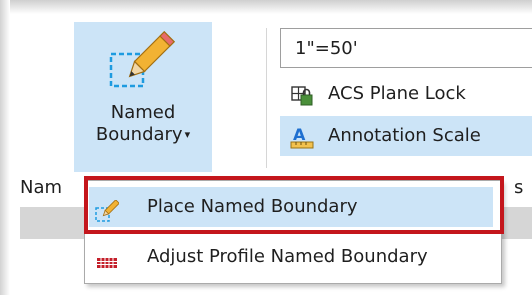  I want to click on left-shadow, so click(5, 147).